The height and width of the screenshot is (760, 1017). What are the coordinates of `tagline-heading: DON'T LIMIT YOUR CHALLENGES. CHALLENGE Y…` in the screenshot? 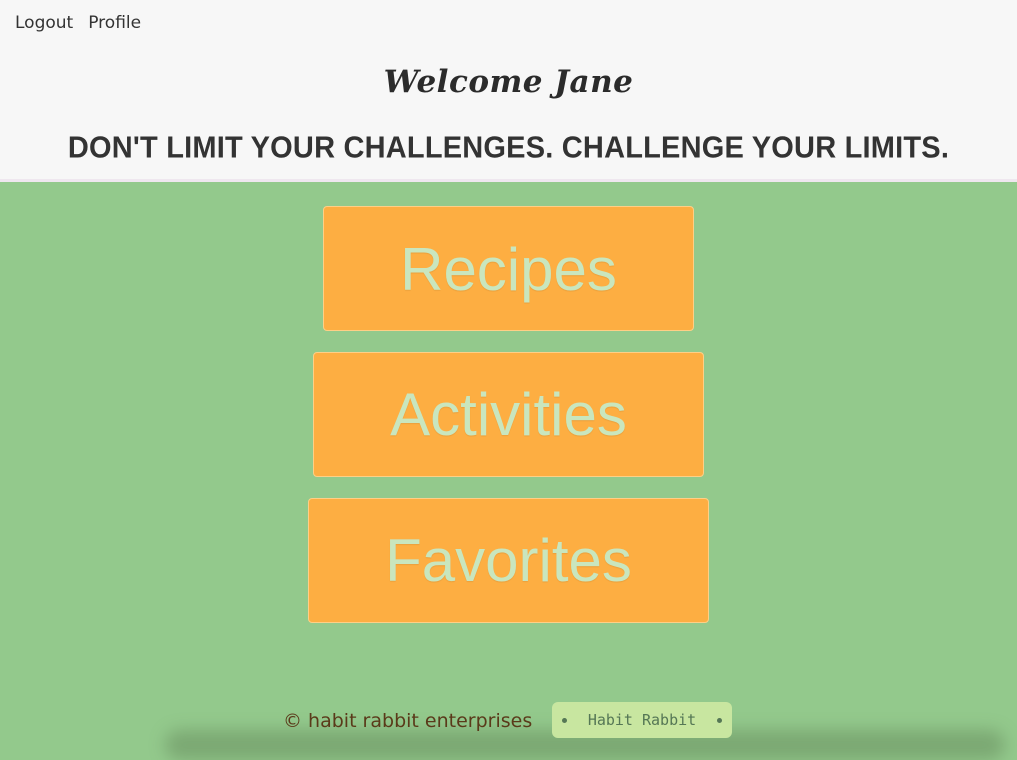 It's located at (508, 148).